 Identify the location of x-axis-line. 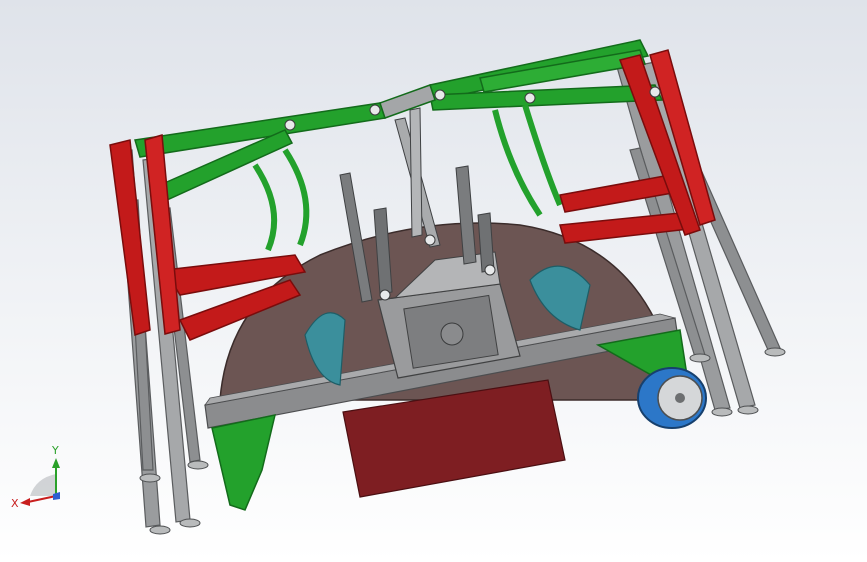
(42, 499).